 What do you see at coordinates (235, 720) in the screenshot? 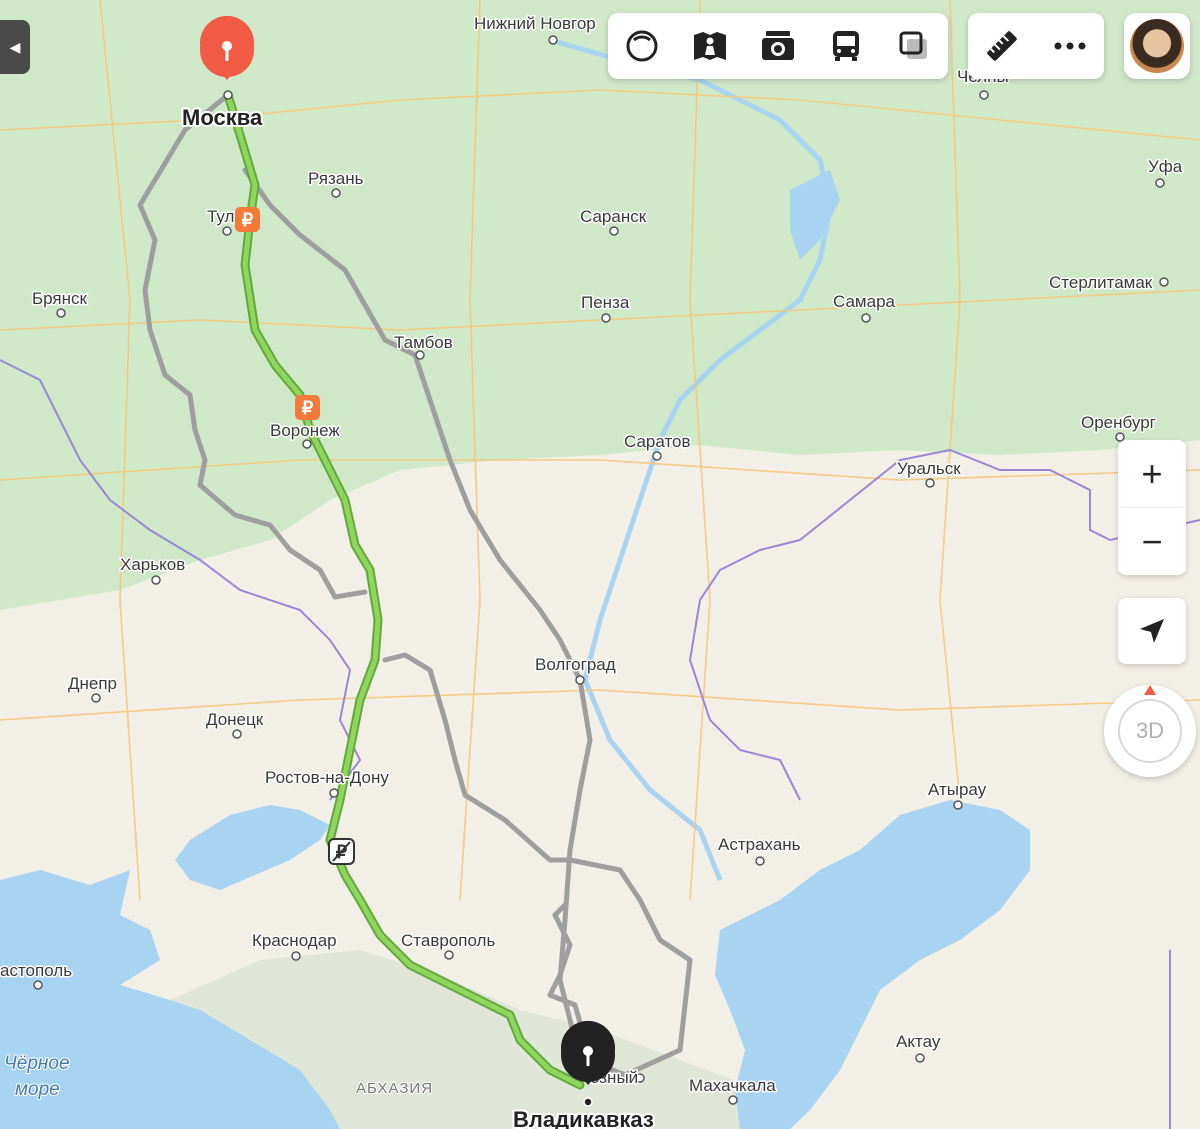
I see `city-label-donetsk: Донецк` at bounding box center [235, 720].